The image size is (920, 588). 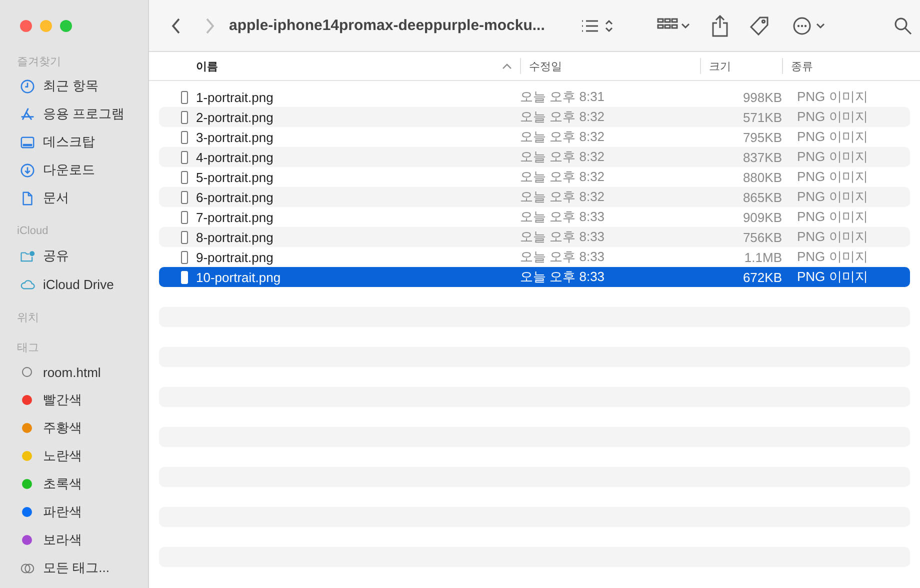 What do you see at coordinates (56, 198) in the screenshot?
I see `sidebar-item: 문서` at bounding box center [56, 198].